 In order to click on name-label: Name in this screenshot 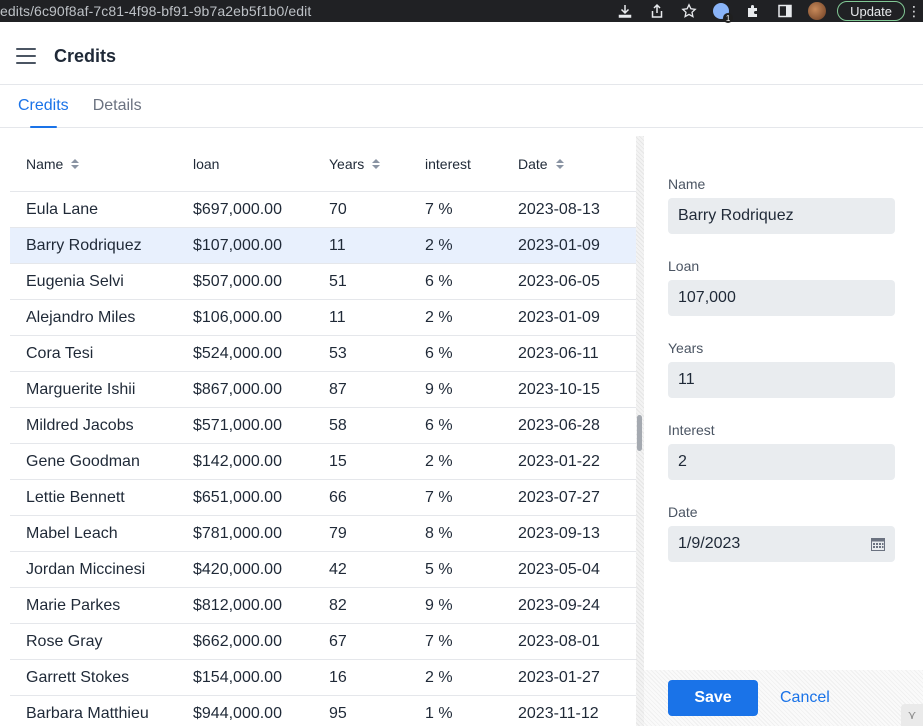, I will do `click(687, 184)`.